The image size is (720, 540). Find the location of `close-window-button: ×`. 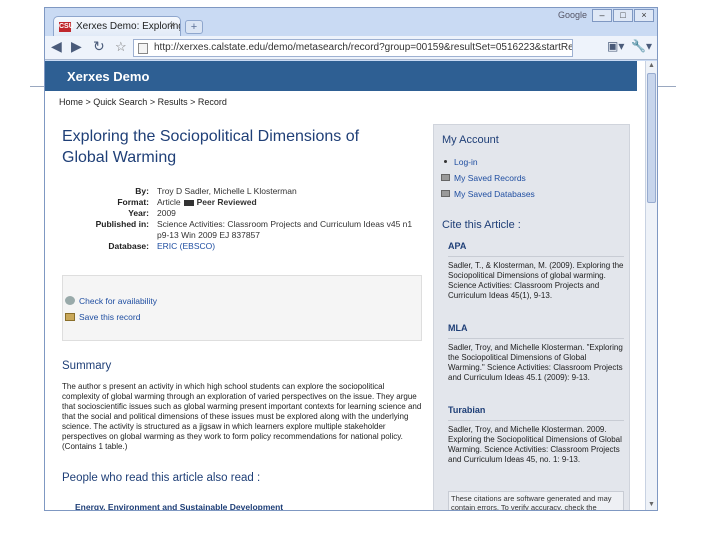

close-window-button: × is located at coordinates (644, 15).